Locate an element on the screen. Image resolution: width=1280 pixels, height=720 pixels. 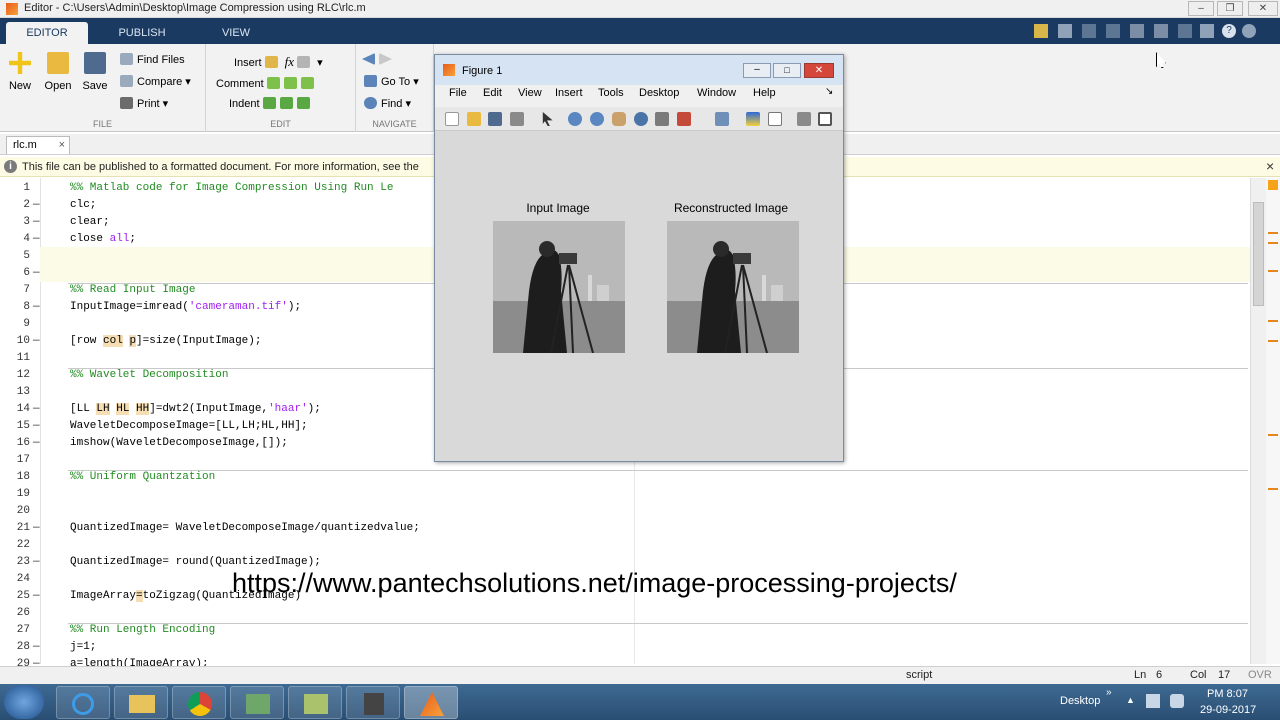
figure-menu-window: Window is located at coordinates (716, 93).